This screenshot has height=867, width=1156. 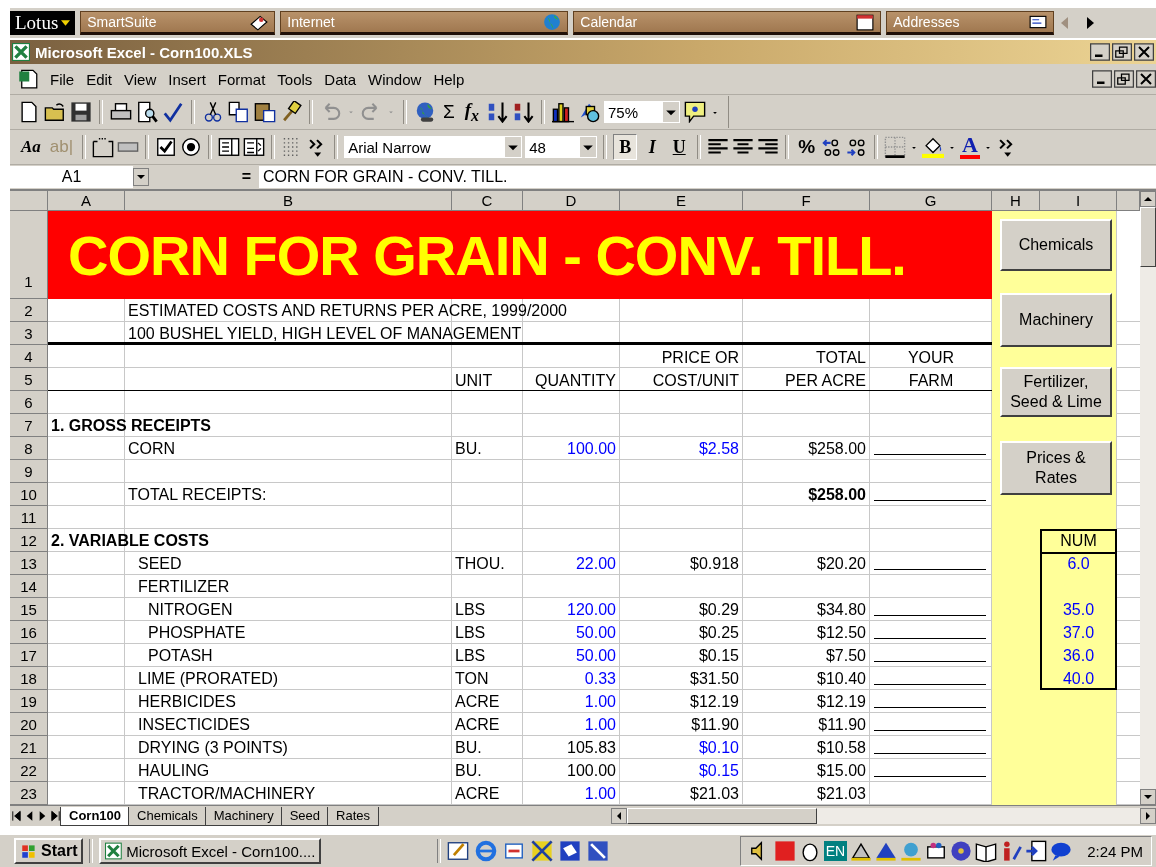 I want to click on row-header: 2, so click(x=29, y=310).